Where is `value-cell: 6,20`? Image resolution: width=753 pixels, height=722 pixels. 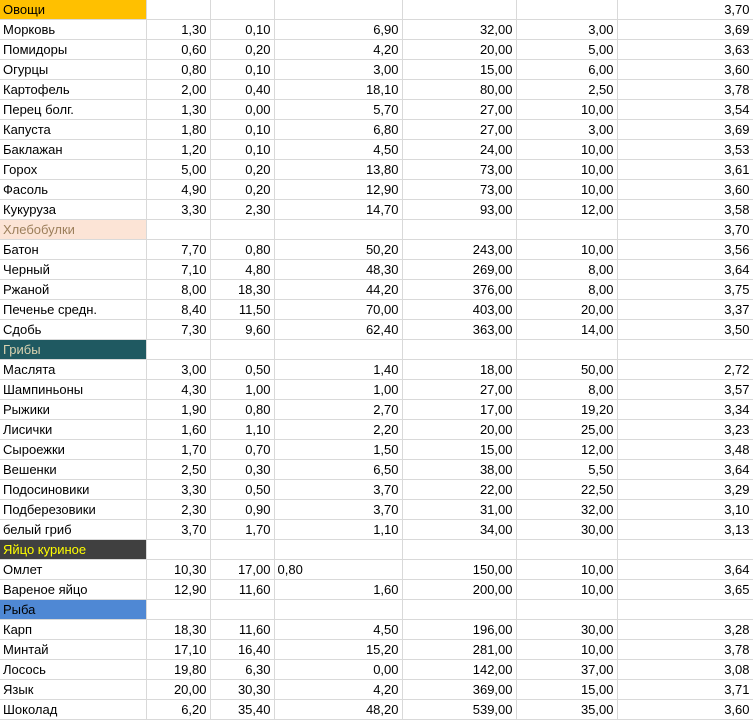 value-cell: 6,20 is located at coordinates (178, 709).